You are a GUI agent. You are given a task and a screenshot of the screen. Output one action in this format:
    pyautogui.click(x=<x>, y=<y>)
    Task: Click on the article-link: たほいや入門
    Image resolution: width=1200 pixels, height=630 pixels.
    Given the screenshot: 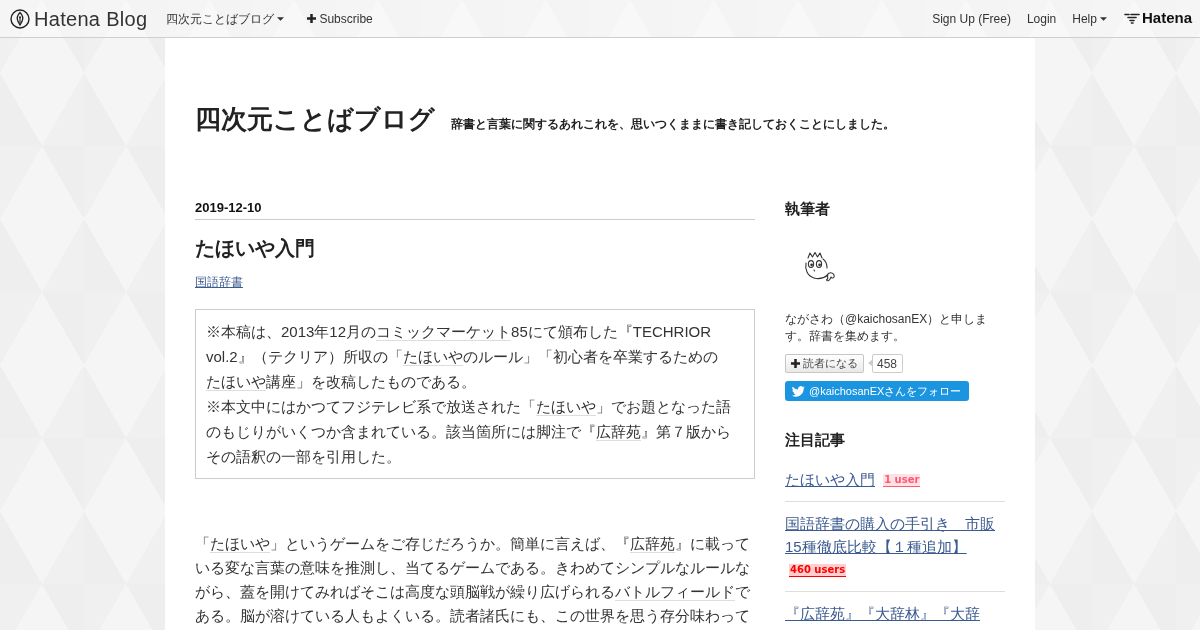 What is the action you would take?
    pyautogui.click(x=830, y=479)
    